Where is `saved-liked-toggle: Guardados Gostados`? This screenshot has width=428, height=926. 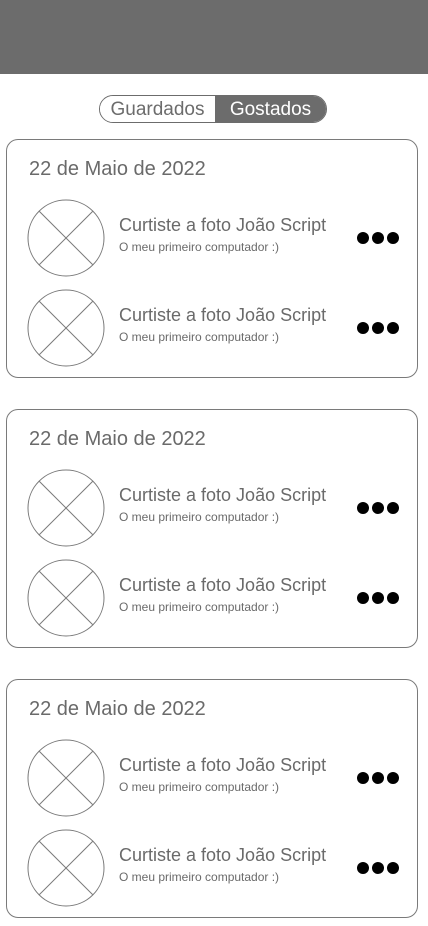 saved-liked-toggle: Guardados Gostados is located at coordinates (213, 109).